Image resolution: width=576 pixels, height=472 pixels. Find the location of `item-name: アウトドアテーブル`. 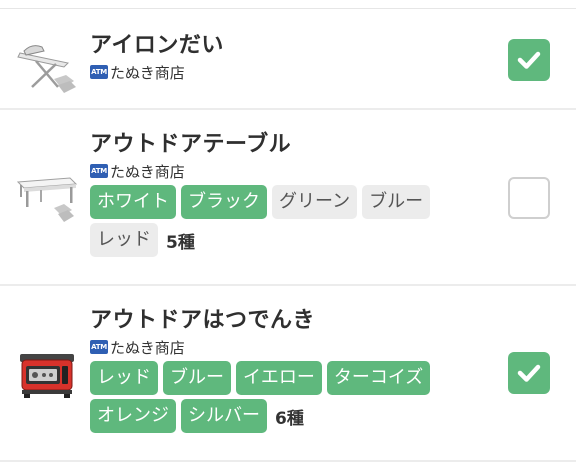

item-name: アウトドアテーブル is located at coordinates (191, 144).